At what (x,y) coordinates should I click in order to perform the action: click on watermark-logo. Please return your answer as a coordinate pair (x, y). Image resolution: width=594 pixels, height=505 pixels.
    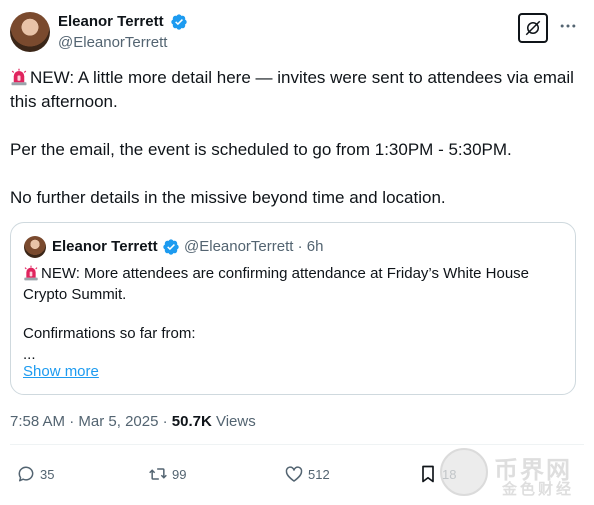
    Looking at the image, I should click on (464, 472).